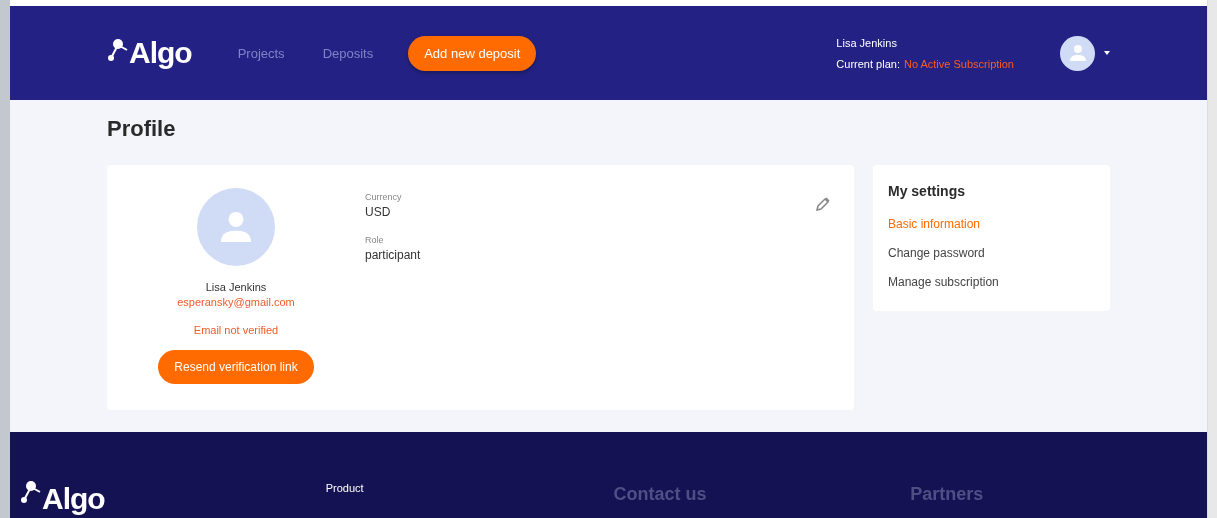 The width and height of the screenshot is (1217, 518). I want to click on footer-heading: Partners, so click(947, 494).